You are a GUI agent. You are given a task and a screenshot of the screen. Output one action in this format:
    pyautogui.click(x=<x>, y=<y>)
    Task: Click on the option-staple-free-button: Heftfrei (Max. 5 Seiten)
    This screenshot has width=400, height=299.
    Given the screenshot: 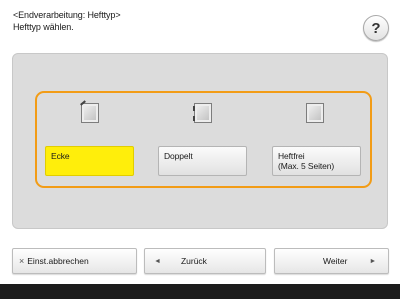 What is the action you would take?
    pyautogui.click(x=316, y=161)
    